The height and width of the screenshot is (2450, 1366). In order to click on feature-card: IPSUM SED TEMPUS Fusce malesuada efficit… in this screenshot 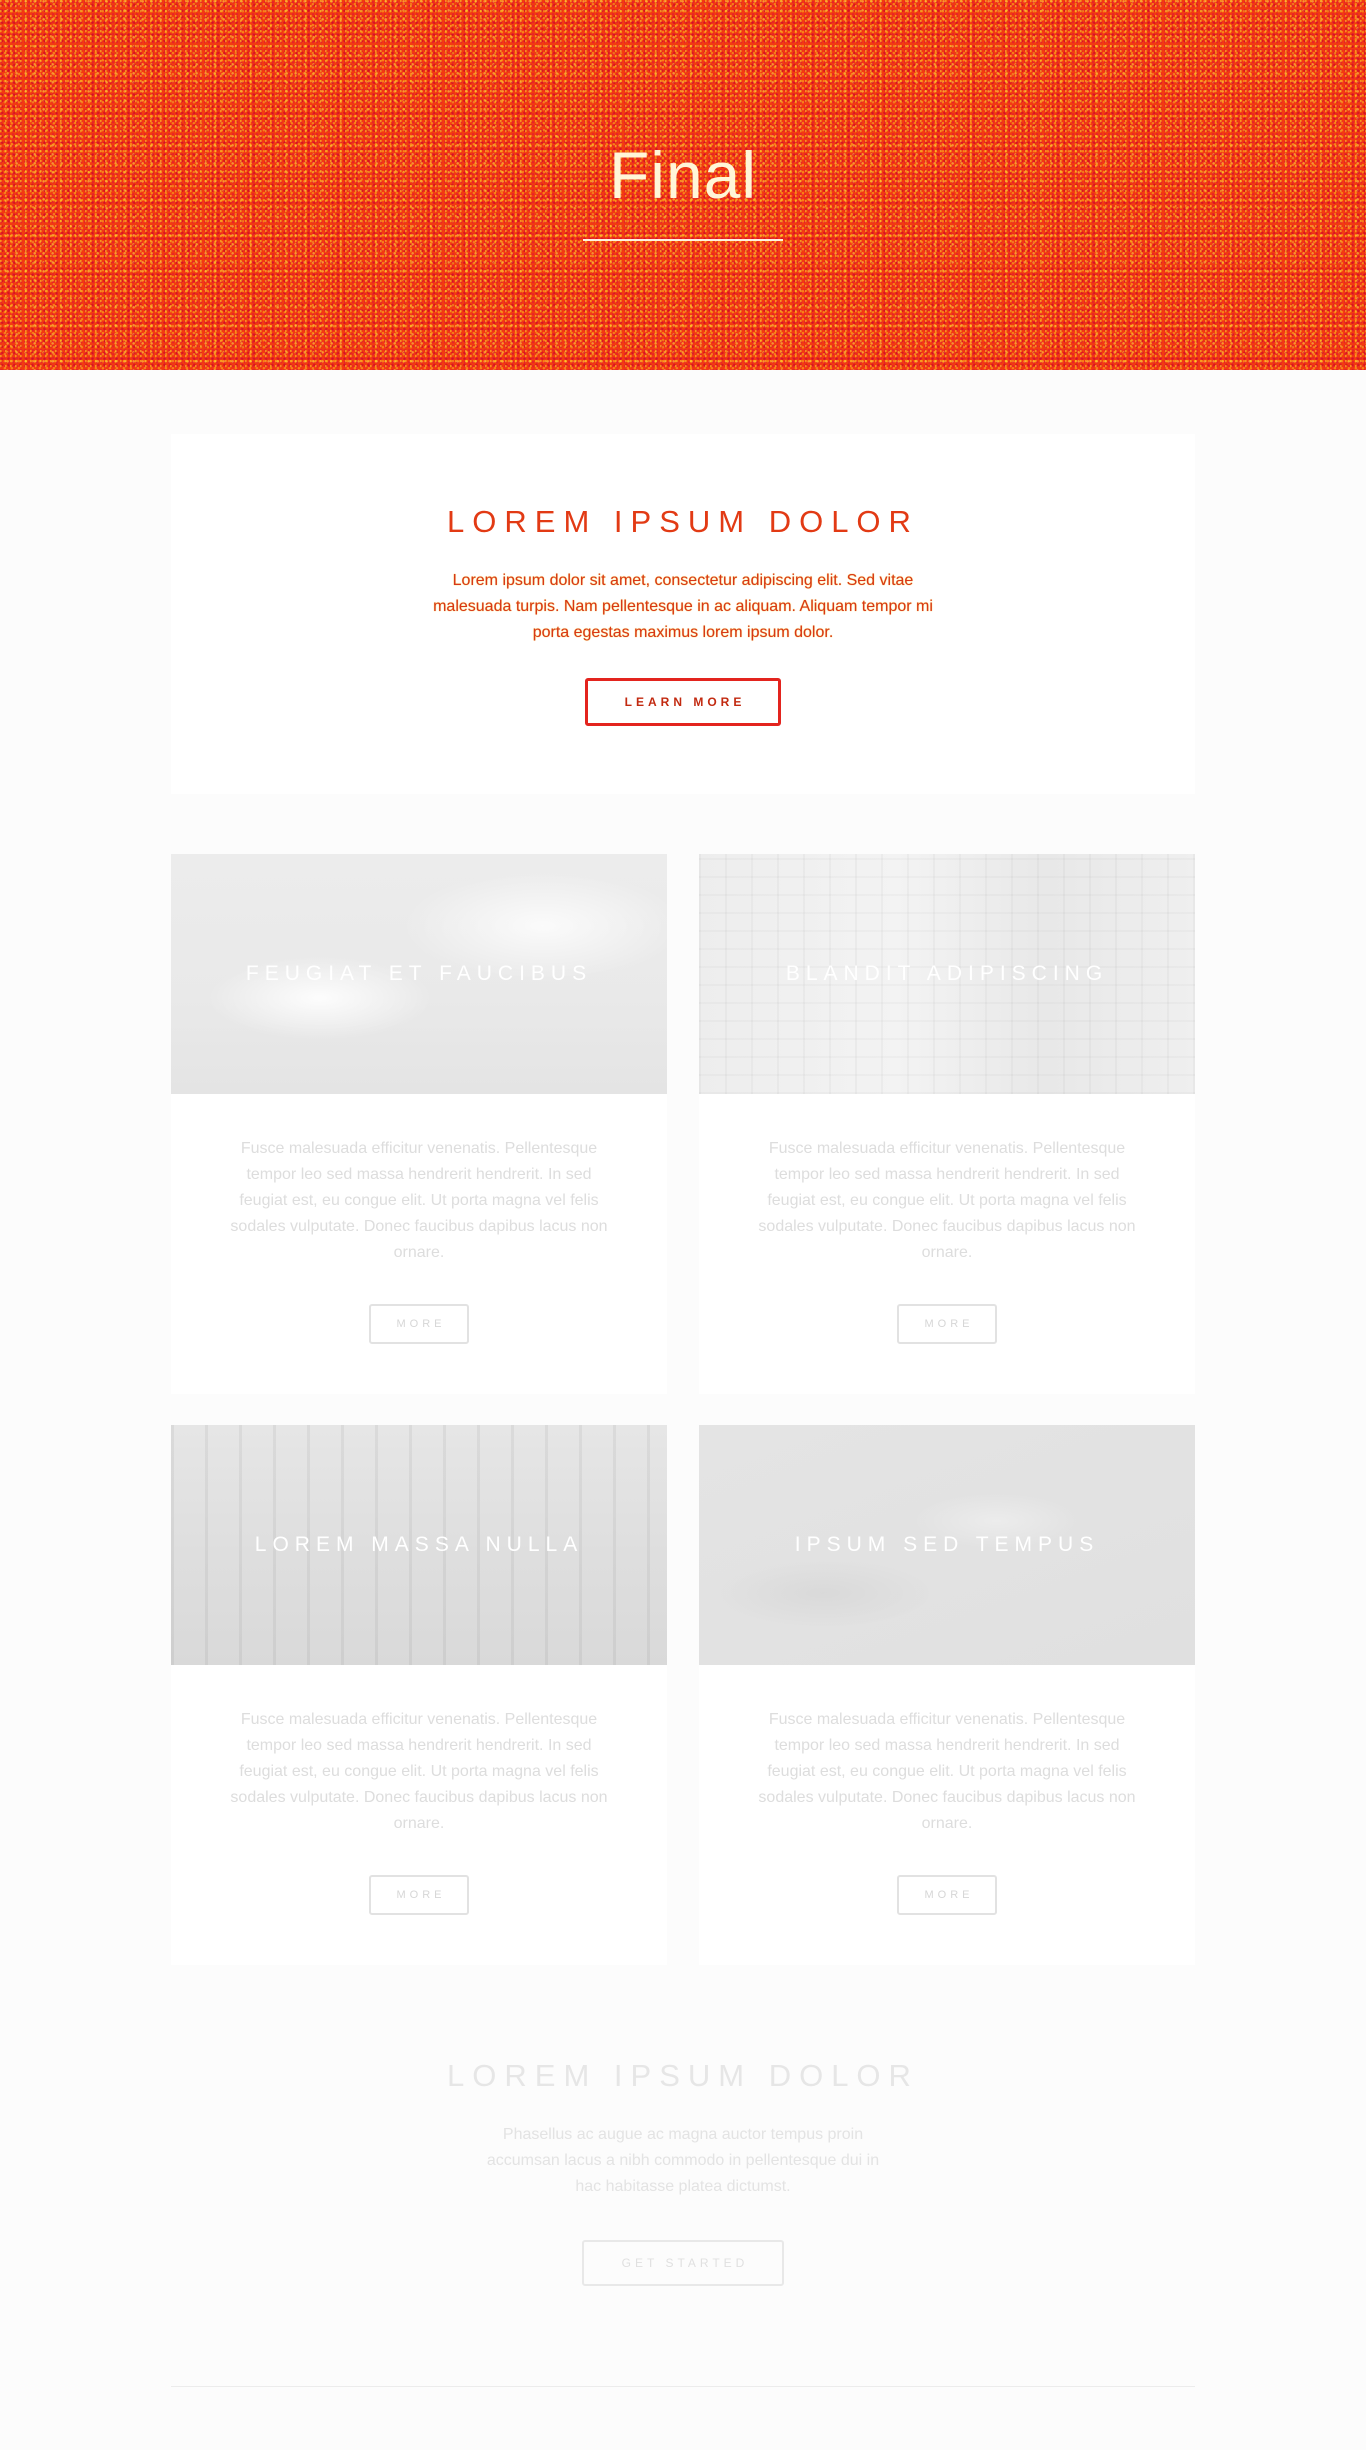, I will do `click(947, 1695)`.